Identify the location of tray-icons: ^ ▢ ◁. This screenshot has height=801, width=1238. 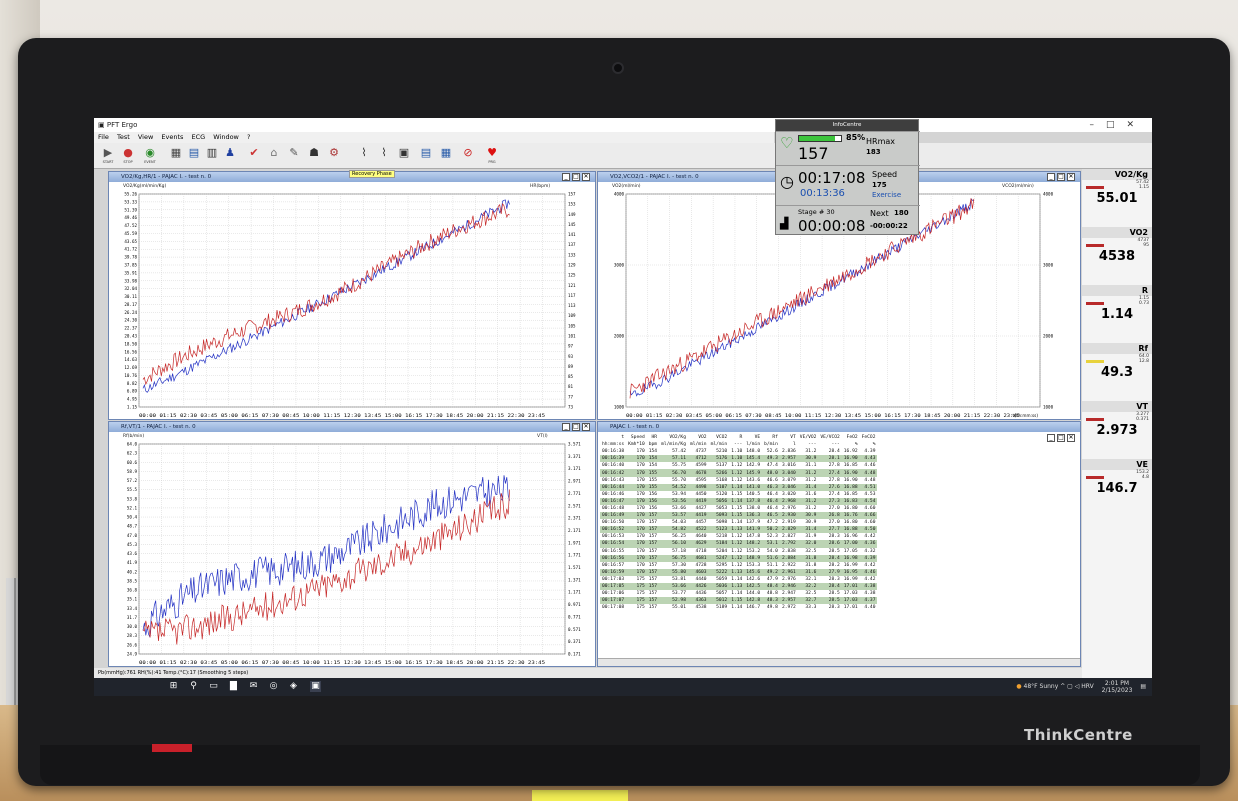
(1070, 686).